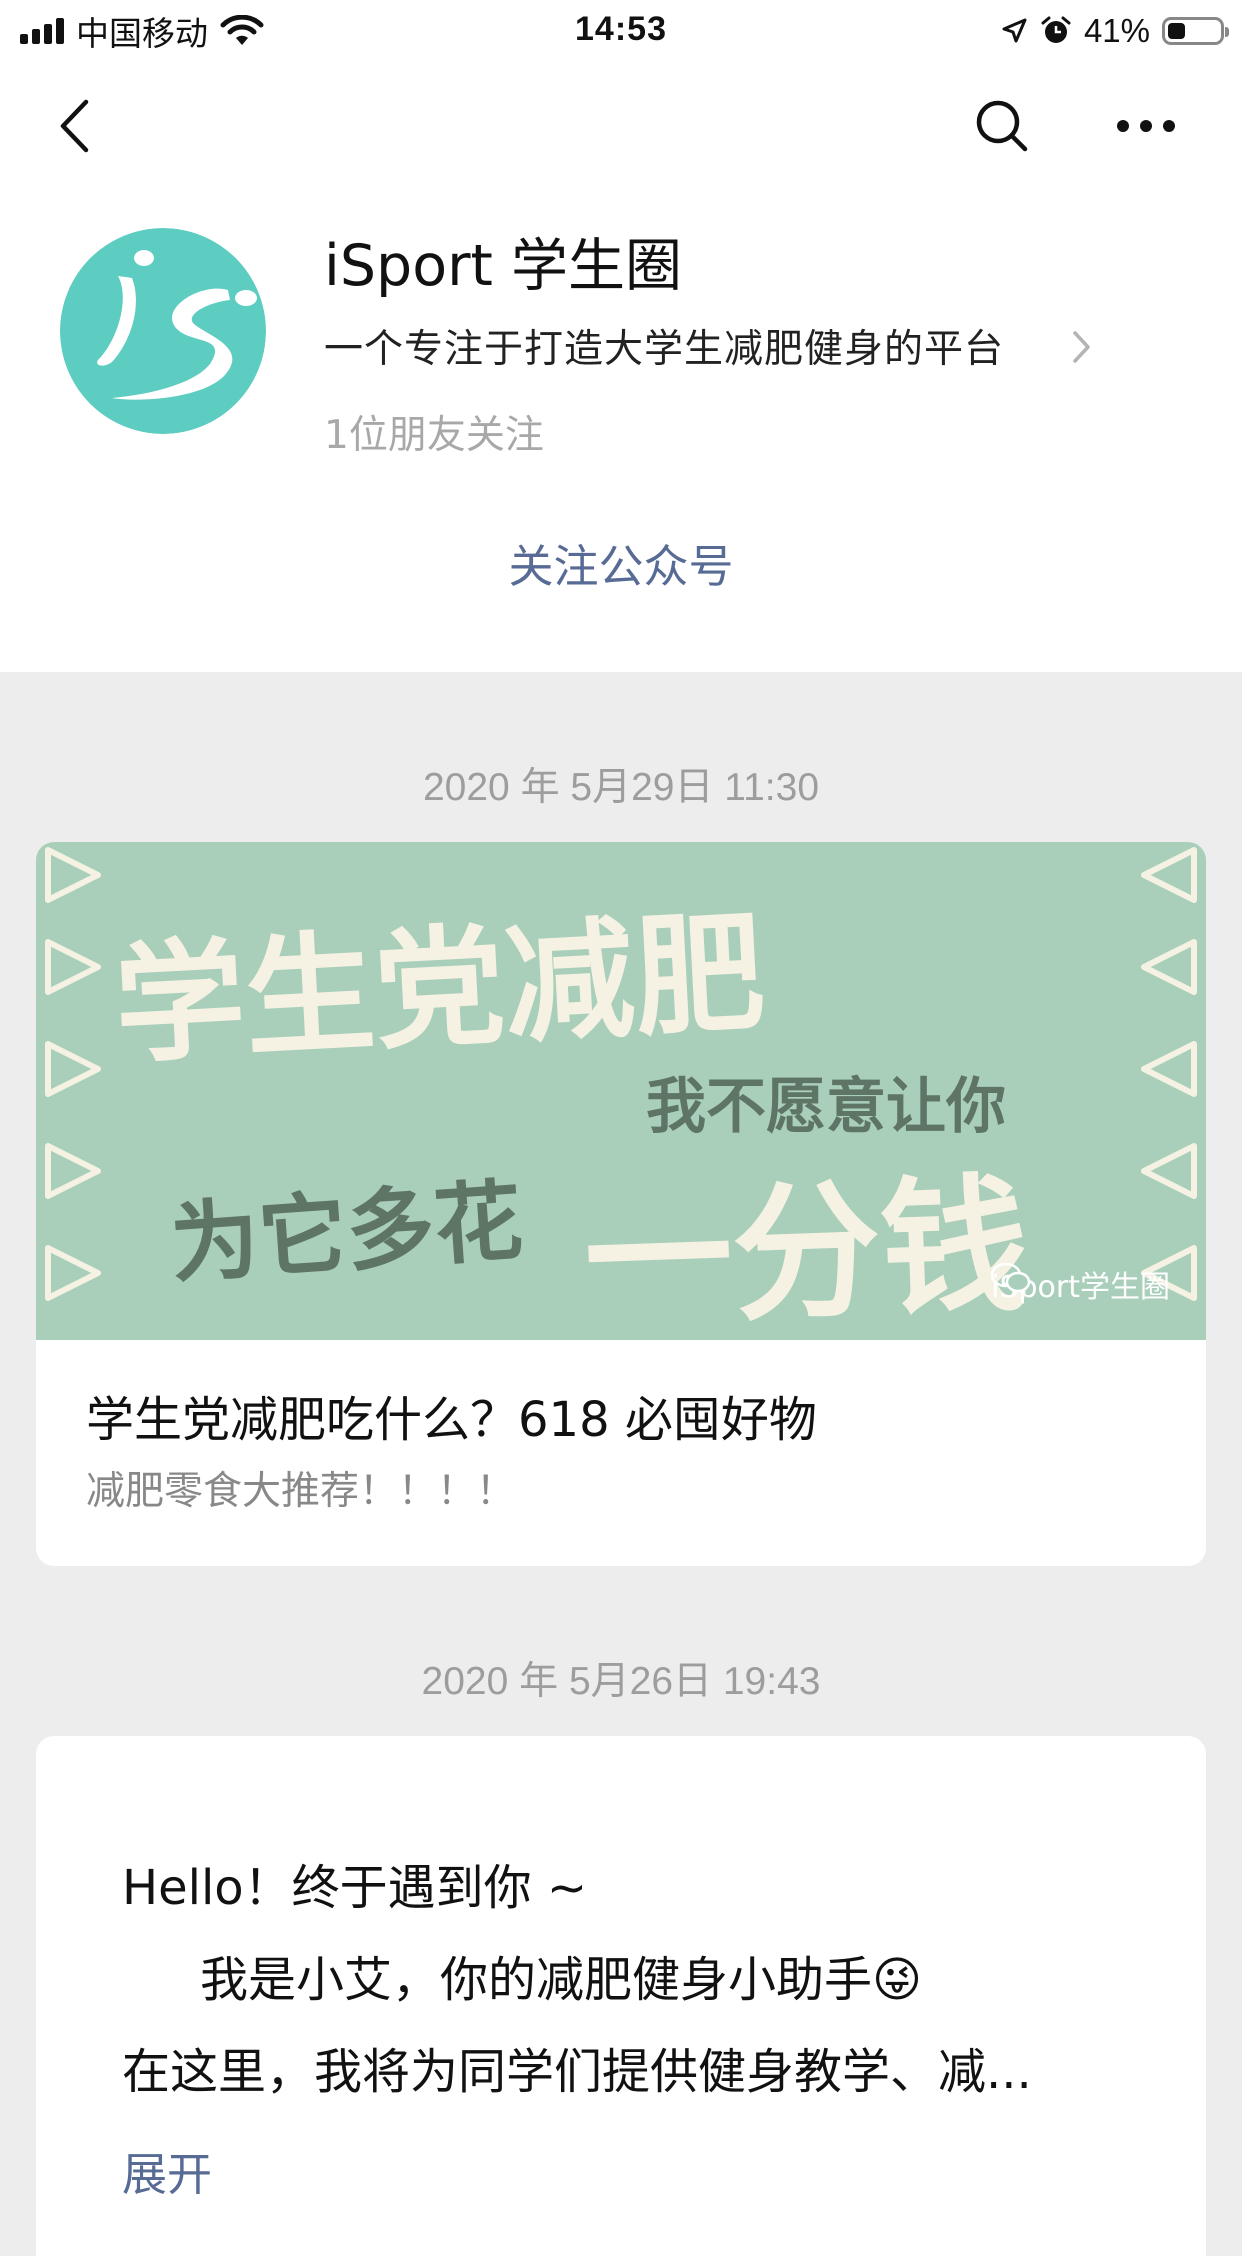  I want to click on article-subtitle: 减肥零食大推荐！！！！, so click(301, 1491).